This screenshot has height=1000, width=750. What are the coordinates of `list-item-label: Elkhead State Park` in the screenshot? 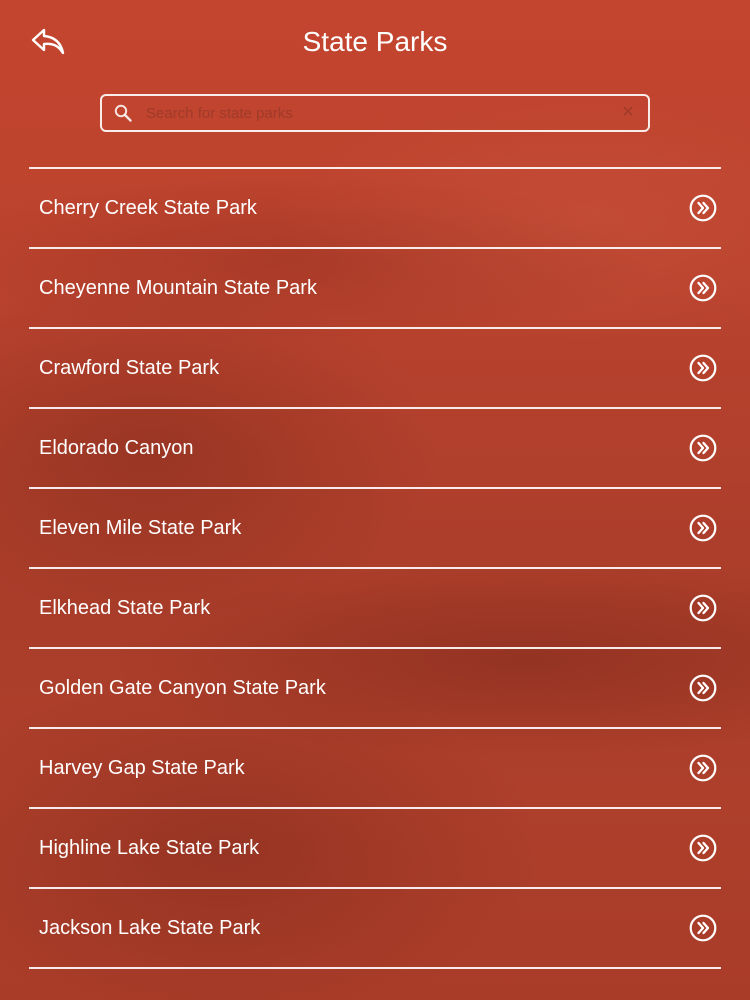 It's located at (125, 608).